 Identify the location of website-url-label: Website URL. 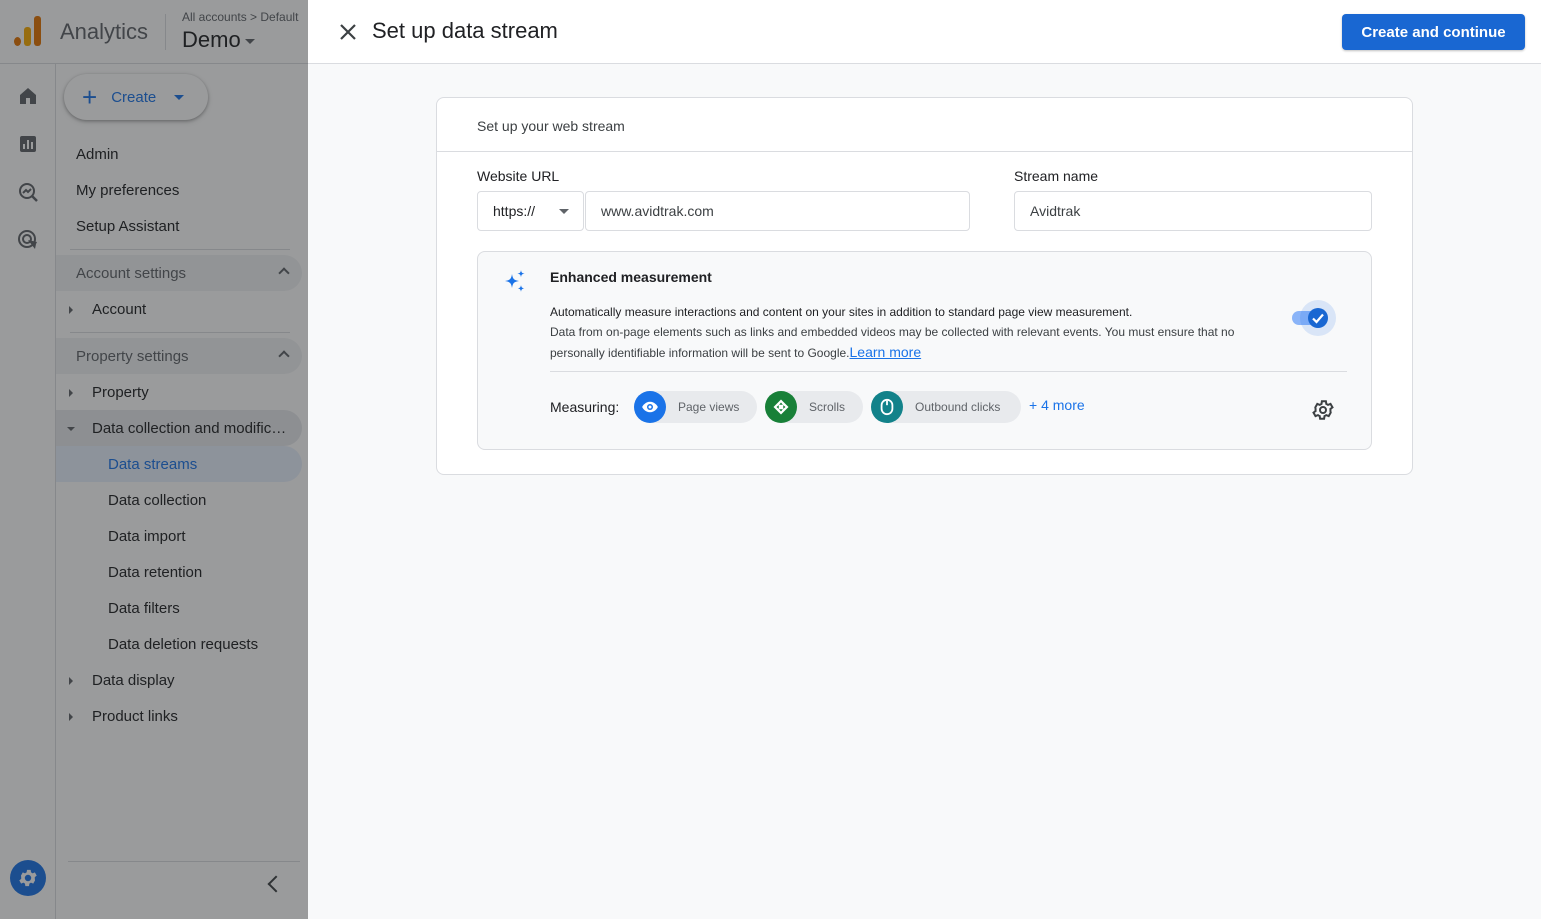
(518, 176).